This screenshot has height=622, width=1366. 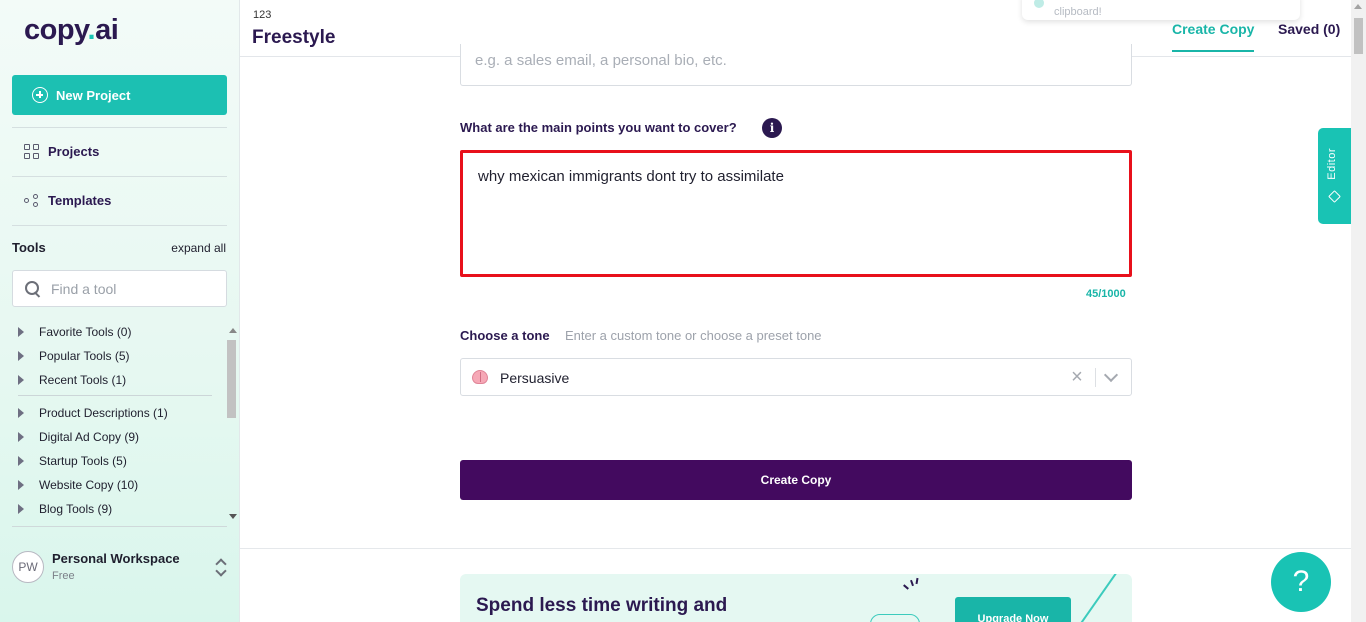 I want to click on expand-all-link: expand all, so click(x=198, y=248).